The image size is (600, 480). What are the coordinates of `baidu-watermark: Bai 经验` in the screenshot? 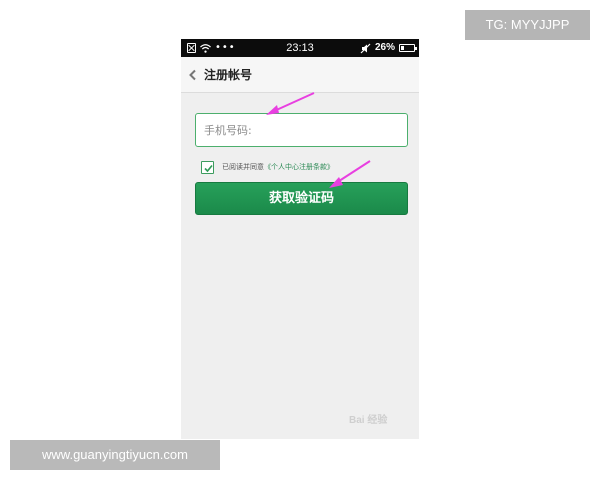 It's located at (368, 420).